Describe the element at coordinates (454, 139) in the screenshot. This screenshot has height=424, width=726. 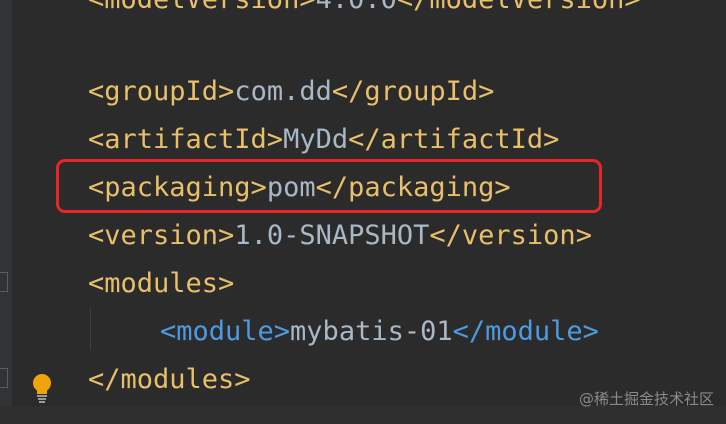
I see `xml-close-tag: </artifactId>` at that location.